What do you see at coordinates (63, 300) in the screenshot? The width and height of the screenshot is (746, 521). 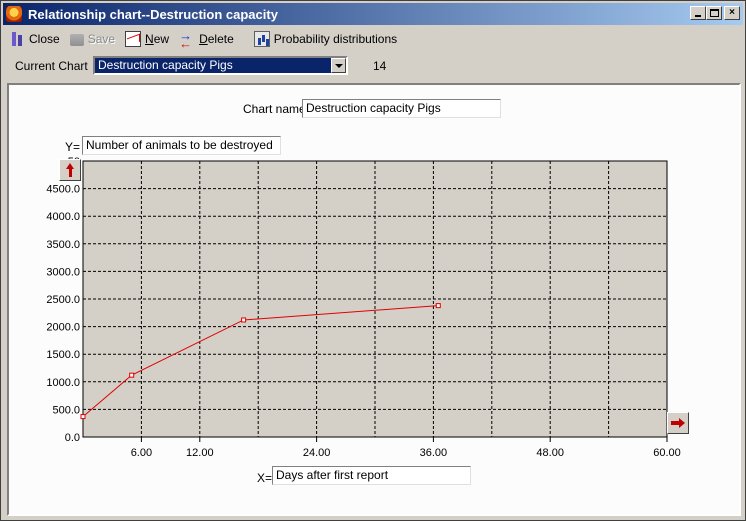 I see `y-tick-label: 2500.0` at bounding box center [63, 300].